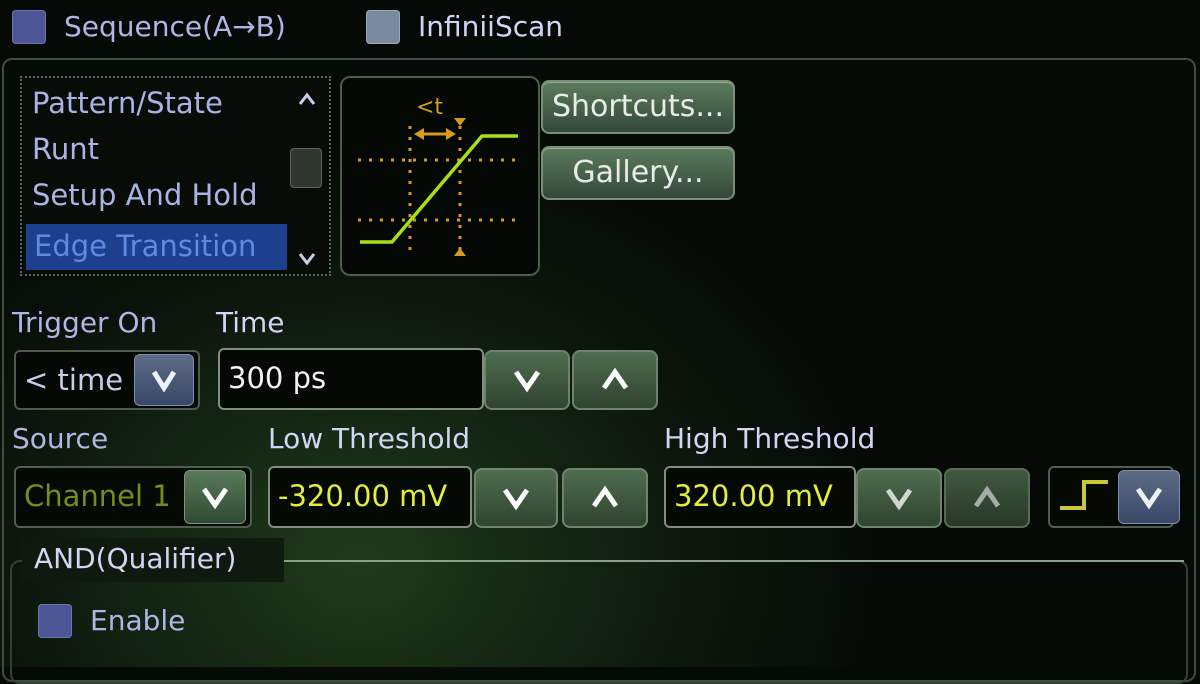 This screenshot has height=684, width=1200. Describe the element at coordinates (175, 26) in the screenshot. I see `sequence-label: Sequence(A→B)` at that location.